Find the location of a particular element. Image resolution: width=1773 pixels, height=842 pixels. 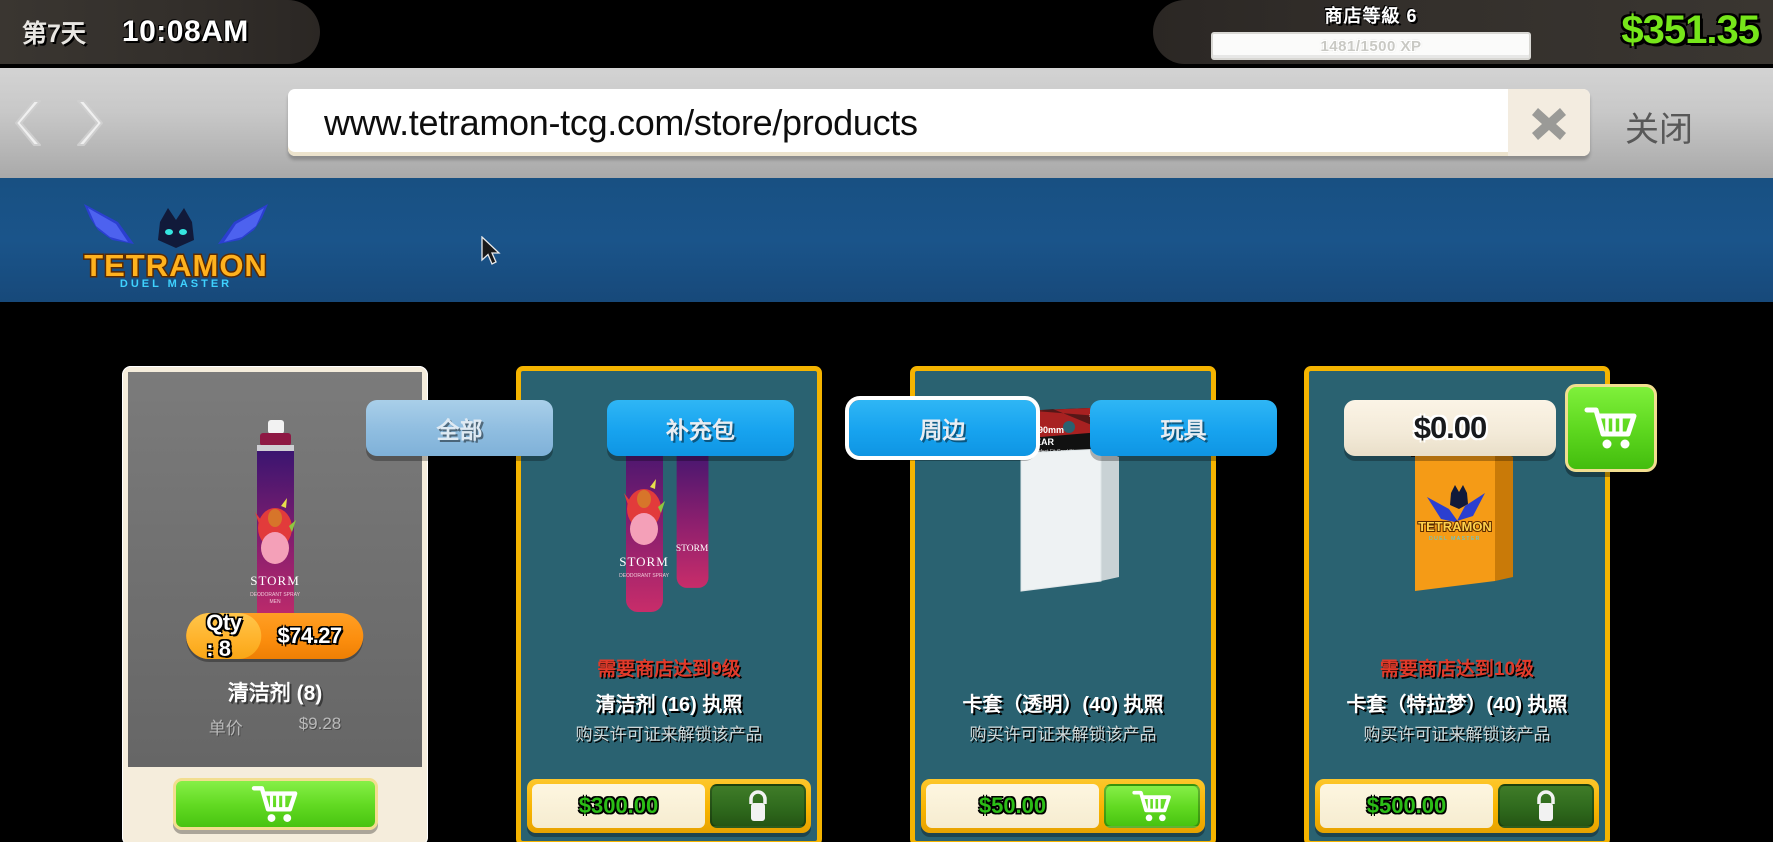

quantity-price-pill: Qty : 8 $74.27 is located at coordinates (275, 635).